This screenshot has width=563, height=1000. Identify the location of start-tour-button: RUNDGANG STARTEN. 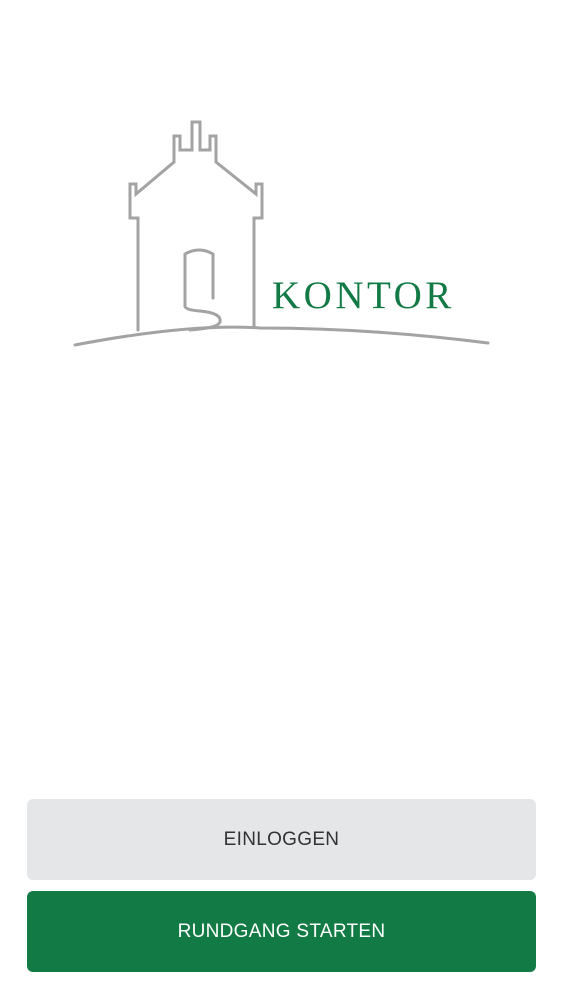
(281, 931).